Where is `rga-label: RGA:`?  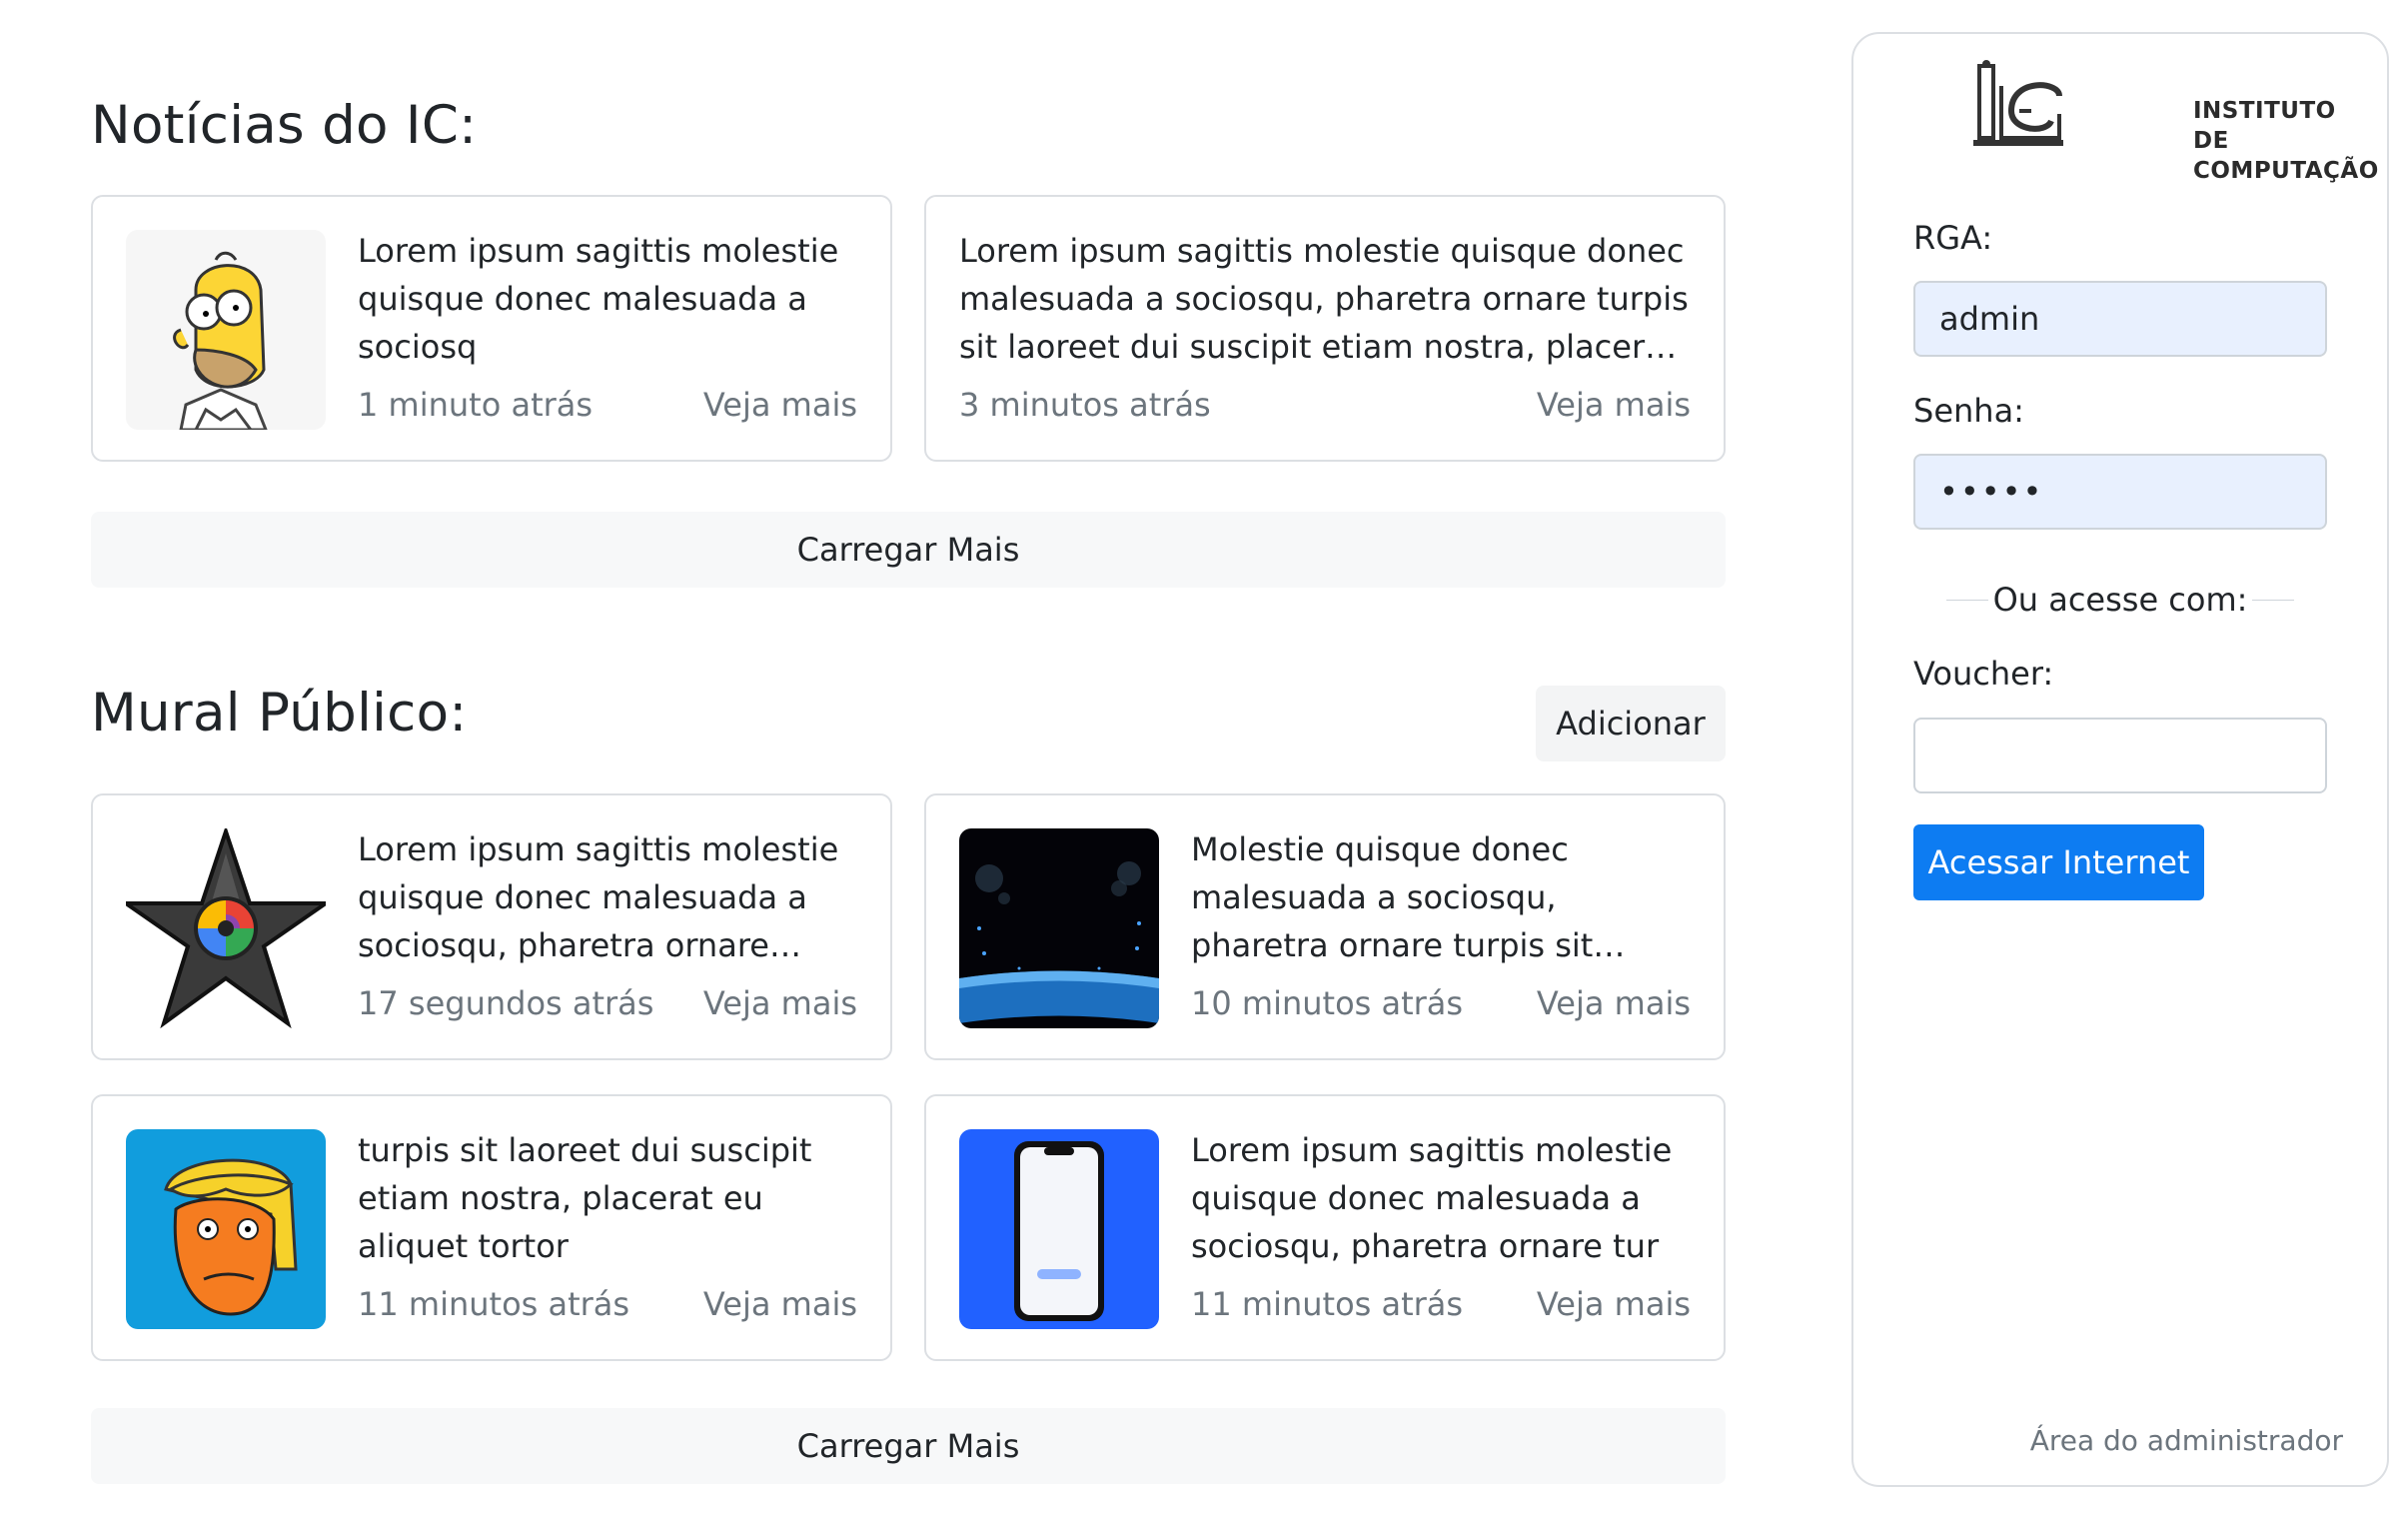
rga-label: RGA: is located at coordinates (1953, 238).